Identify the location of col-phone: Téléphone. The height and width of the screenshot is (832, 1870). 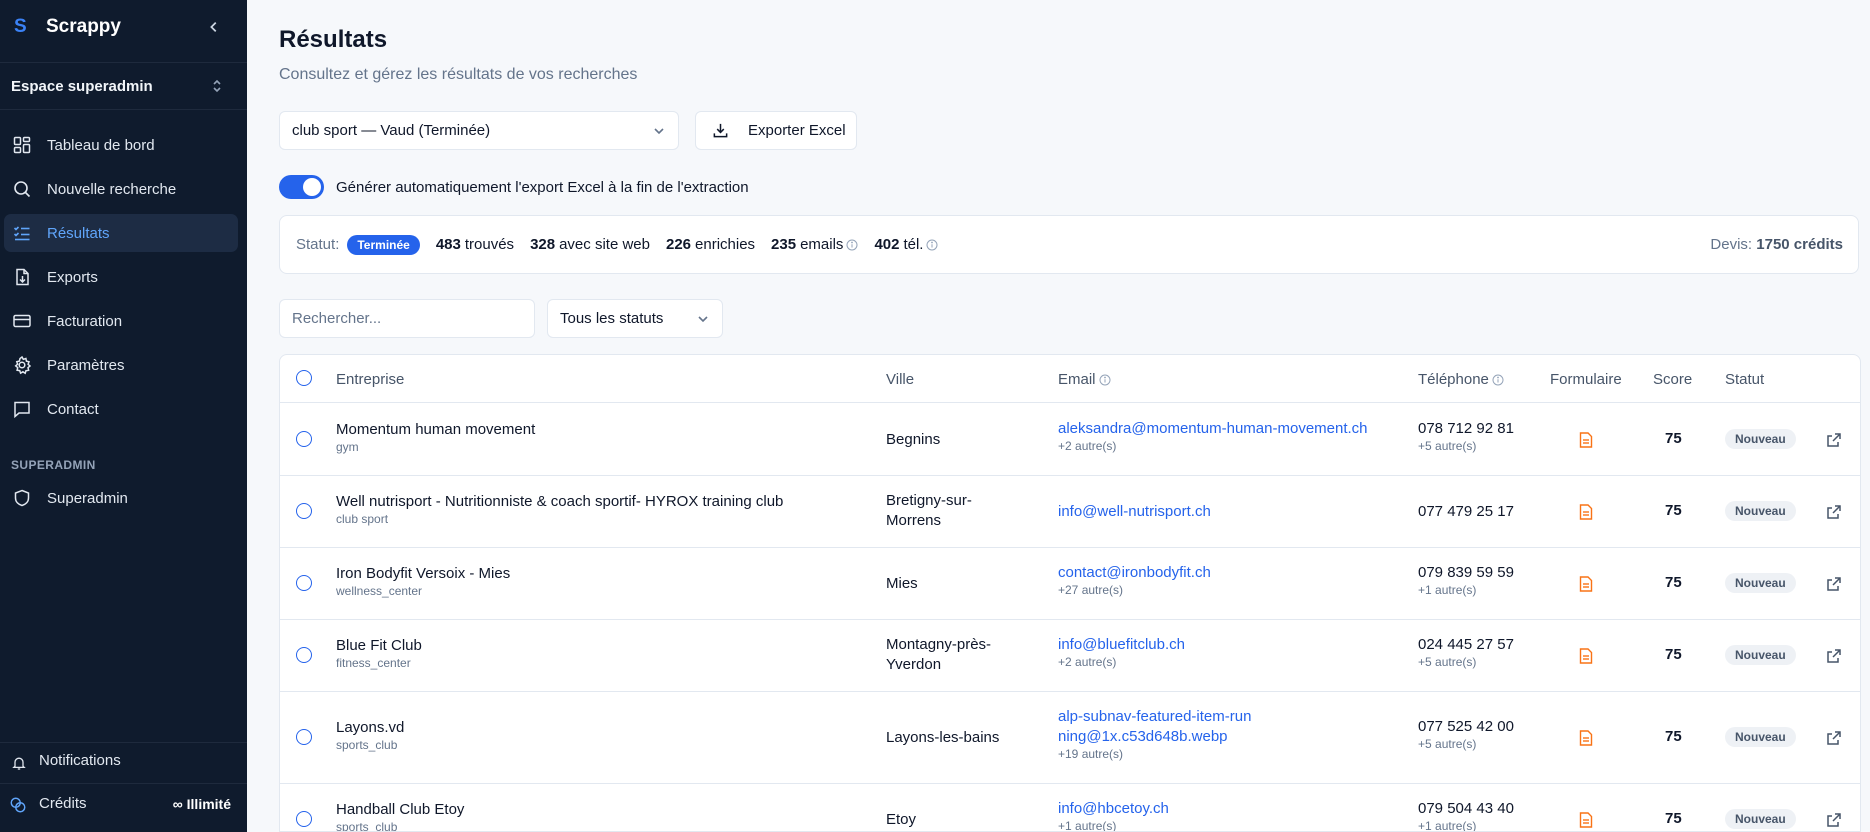
(1461, 379).